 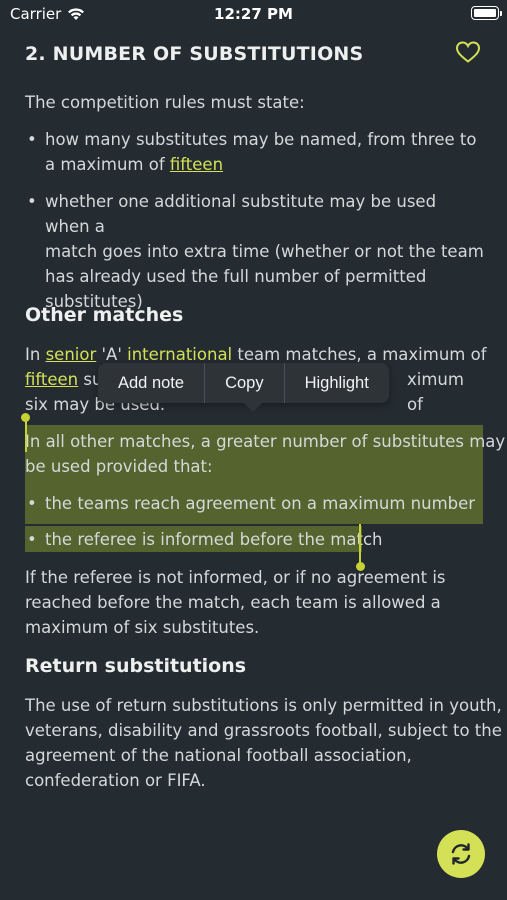 What do you see at coordinates (244, 383) in the screenshot?
I see `copy-button: Copy` at bounding box center [244, 383].